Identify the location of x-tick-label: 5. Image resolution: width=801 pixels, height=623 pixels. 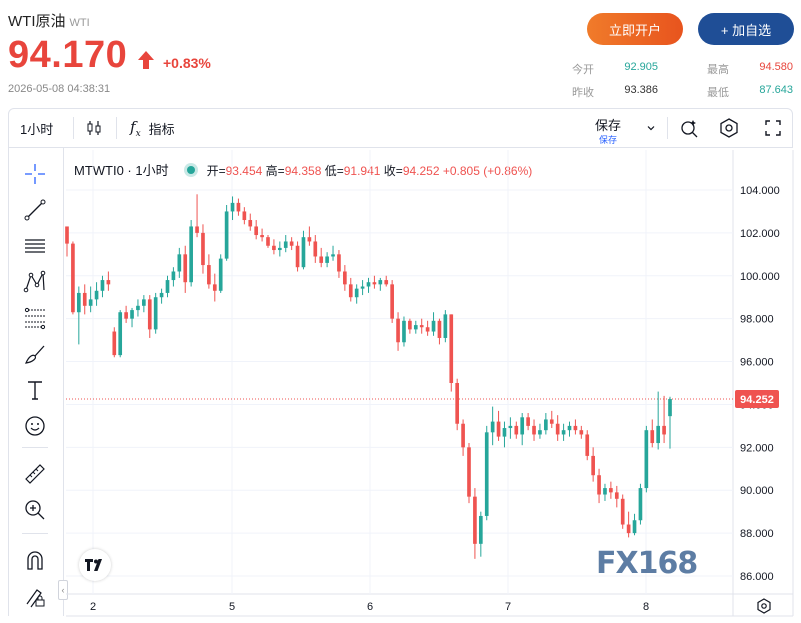
(232, 607).